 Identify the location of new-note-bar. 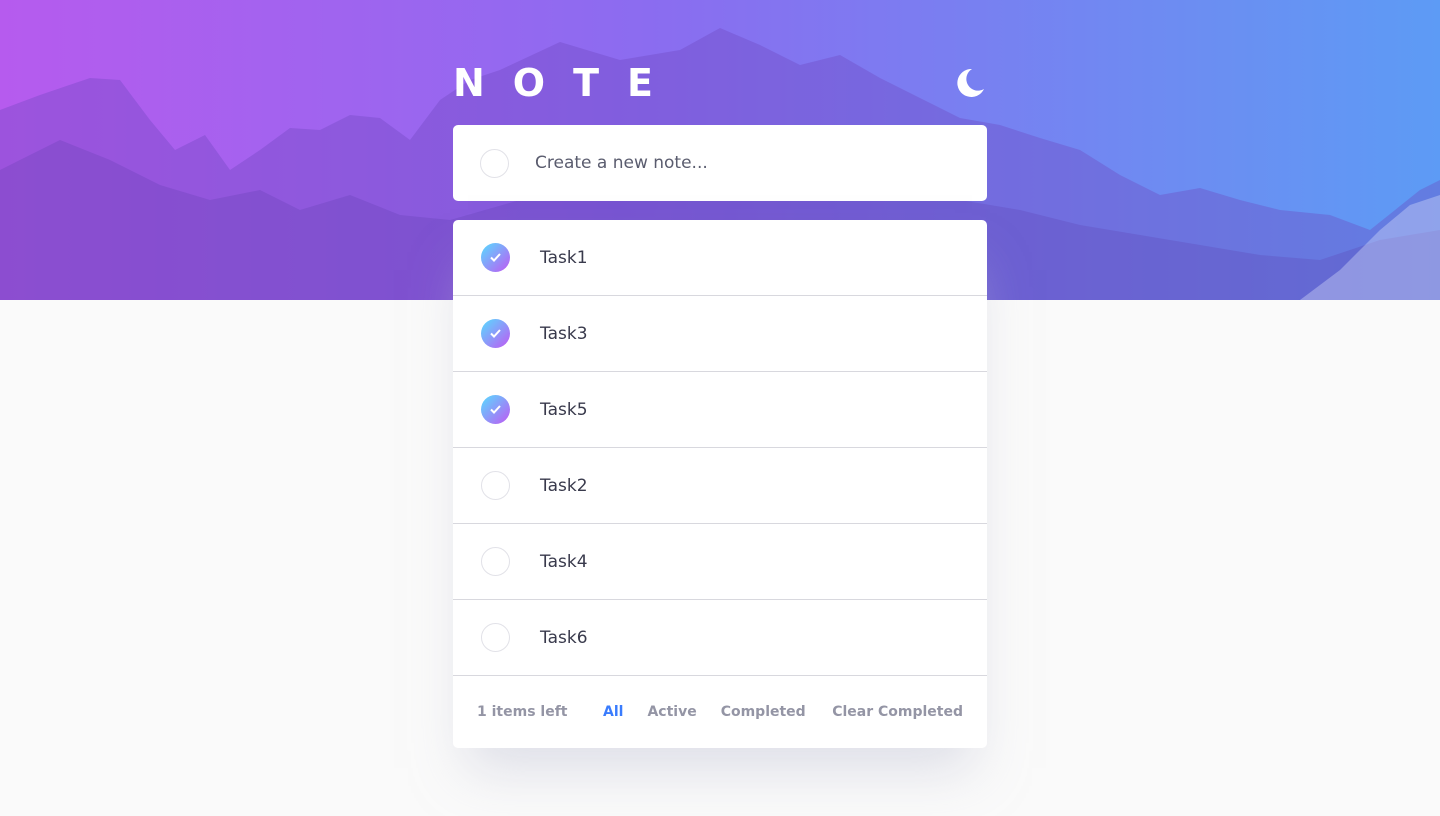
(720, 163).